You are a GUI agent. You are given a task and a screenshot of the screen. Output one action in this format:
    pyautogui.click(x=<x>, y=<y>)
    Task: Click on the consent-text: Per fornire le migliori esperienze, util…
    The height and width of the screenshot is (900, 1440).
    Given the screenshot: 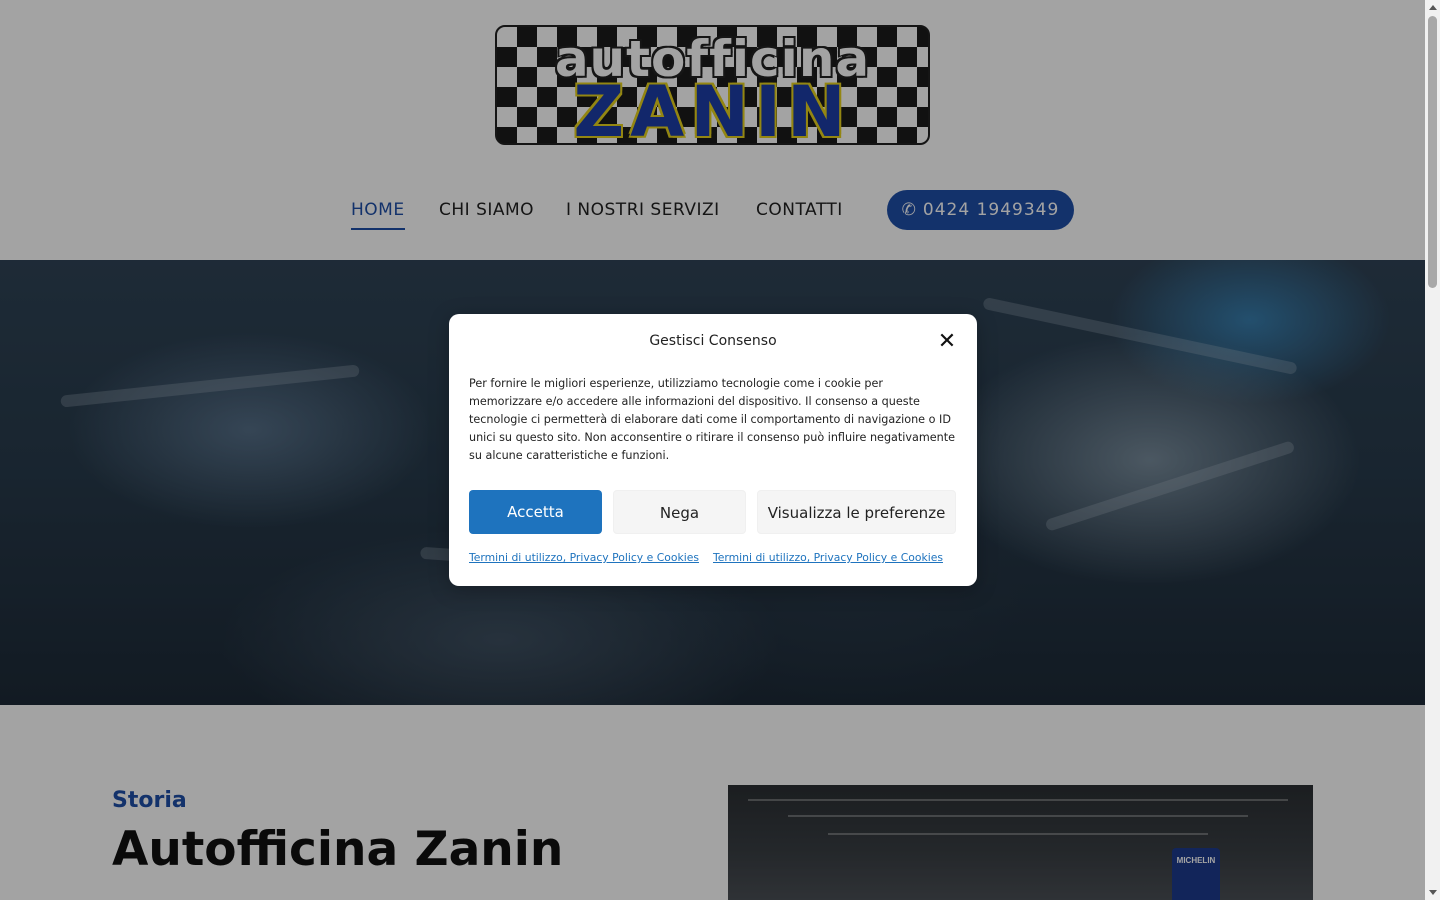 What is the action you would take?
    pyautogui.click(x=712, y=419)
    